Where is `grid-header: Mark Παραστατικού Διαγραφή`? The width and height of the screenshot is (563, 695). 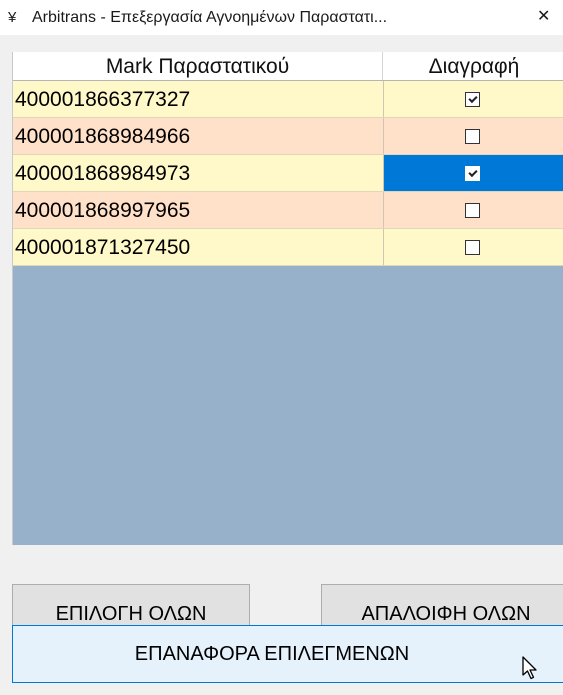
grid-header: Mark Παραστατικού Διαγραφή is located at coordinates (288, 66).